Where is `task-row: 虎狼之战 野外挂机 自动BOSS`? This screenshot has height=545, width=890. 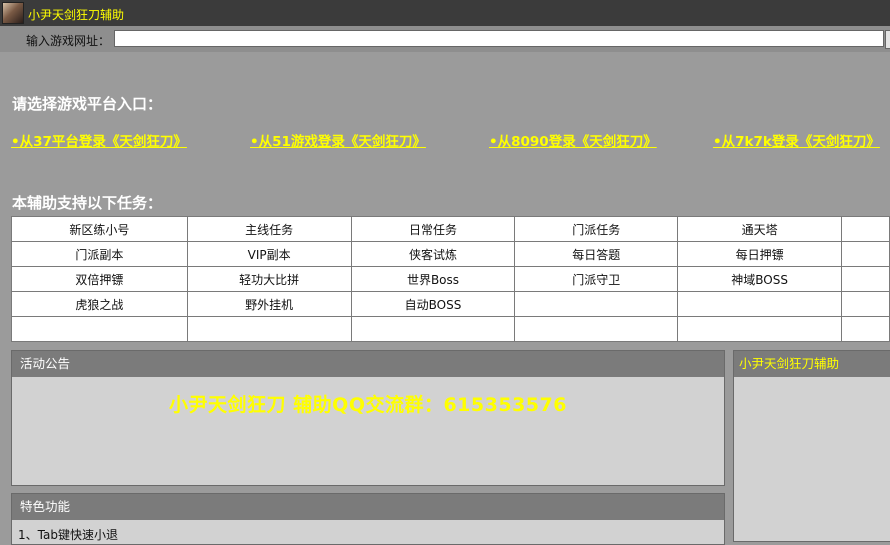 task-row: 虎狼之战 野外挂机 自动BOSS is located at coordinates (450, 304).